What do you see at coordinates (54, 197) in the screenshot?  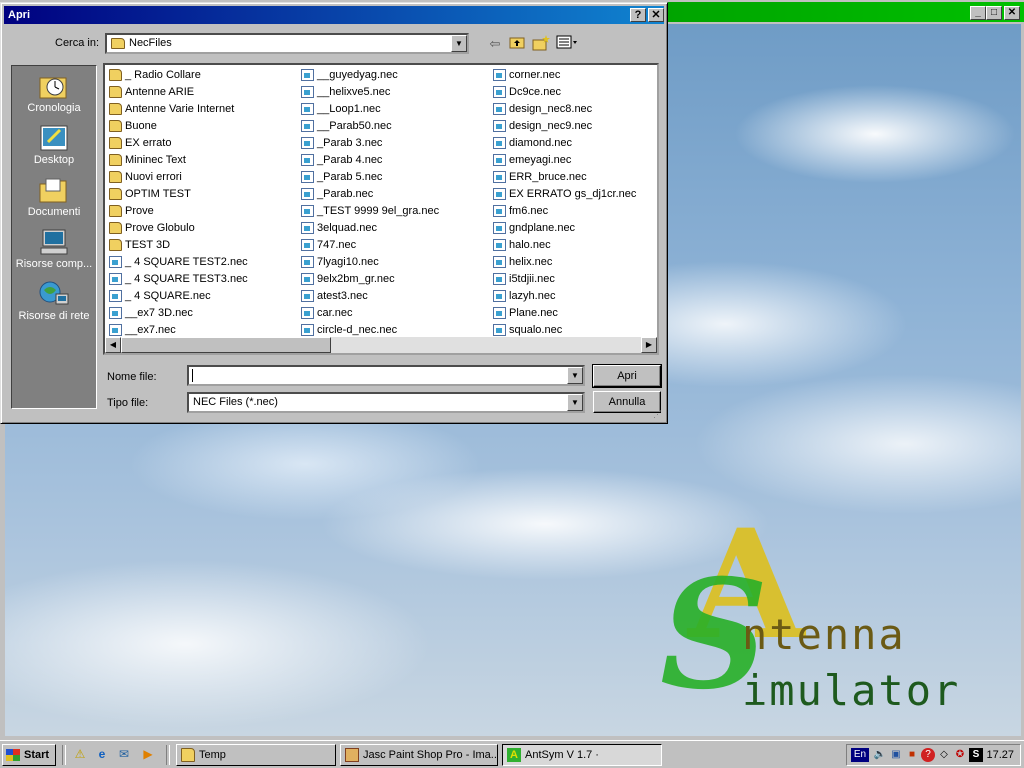 I see `place-documents: Documenti` at bounding box center [54, 197].